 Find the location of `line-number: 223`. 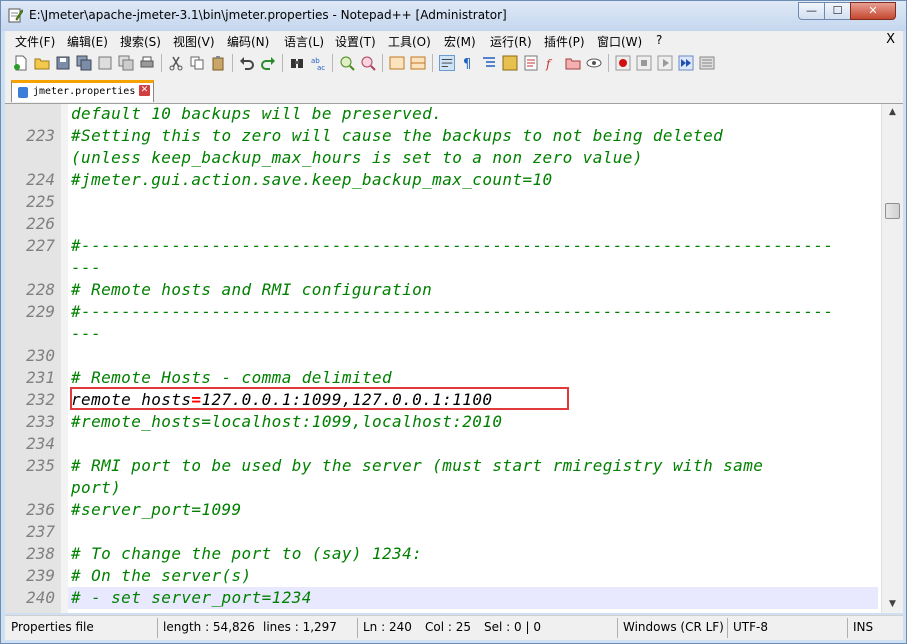

line-number: 223 is located at coordinates (40, 135).